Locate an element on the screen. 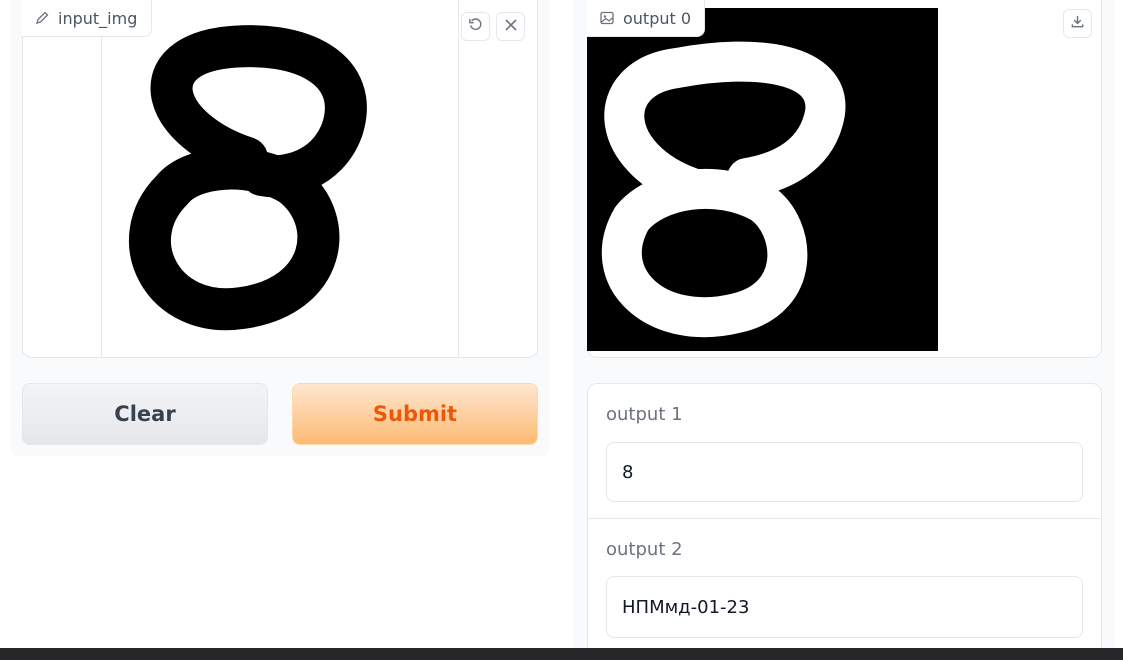 This screenshot has width=1123, height=660. output-image-label: output 0 is located at coordinates (646, 18).